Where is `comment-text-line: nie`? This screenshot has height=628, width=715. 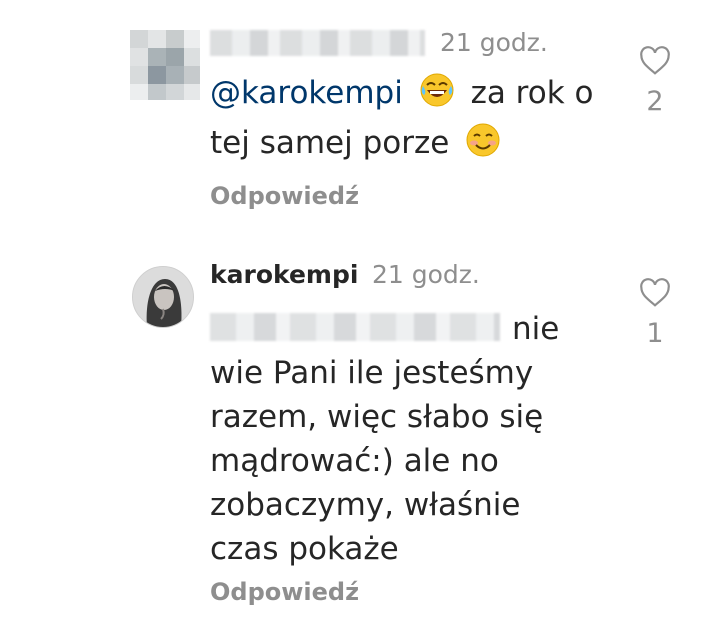 comment-text-line: nie is located at coordinates (384, 329).